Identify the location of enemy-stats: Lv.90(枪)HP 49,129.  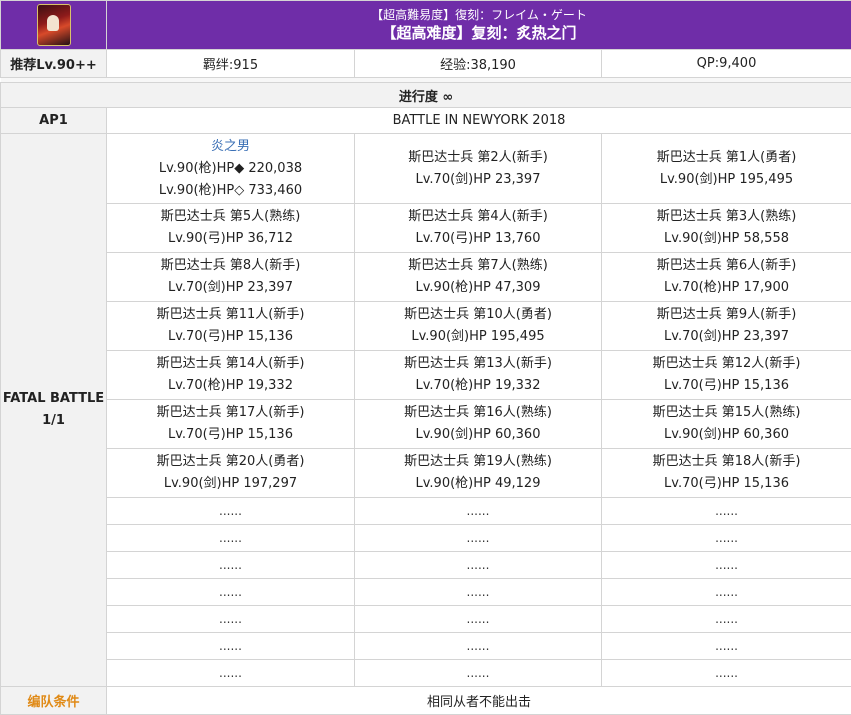
(478, 484).